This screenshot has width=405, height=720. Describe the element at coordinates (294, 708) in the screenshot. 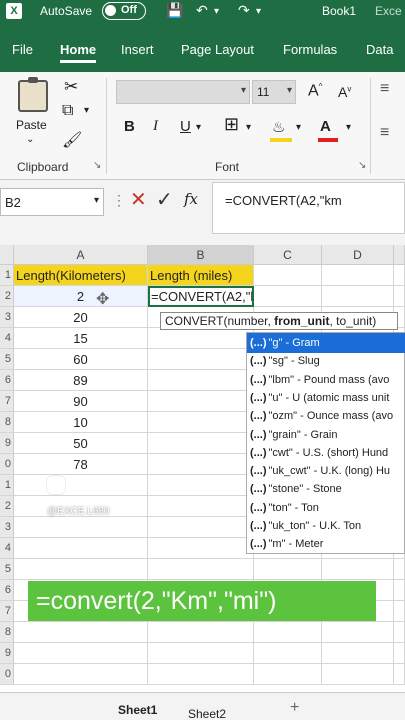

I see `add-sheet-icon: +` at that location.